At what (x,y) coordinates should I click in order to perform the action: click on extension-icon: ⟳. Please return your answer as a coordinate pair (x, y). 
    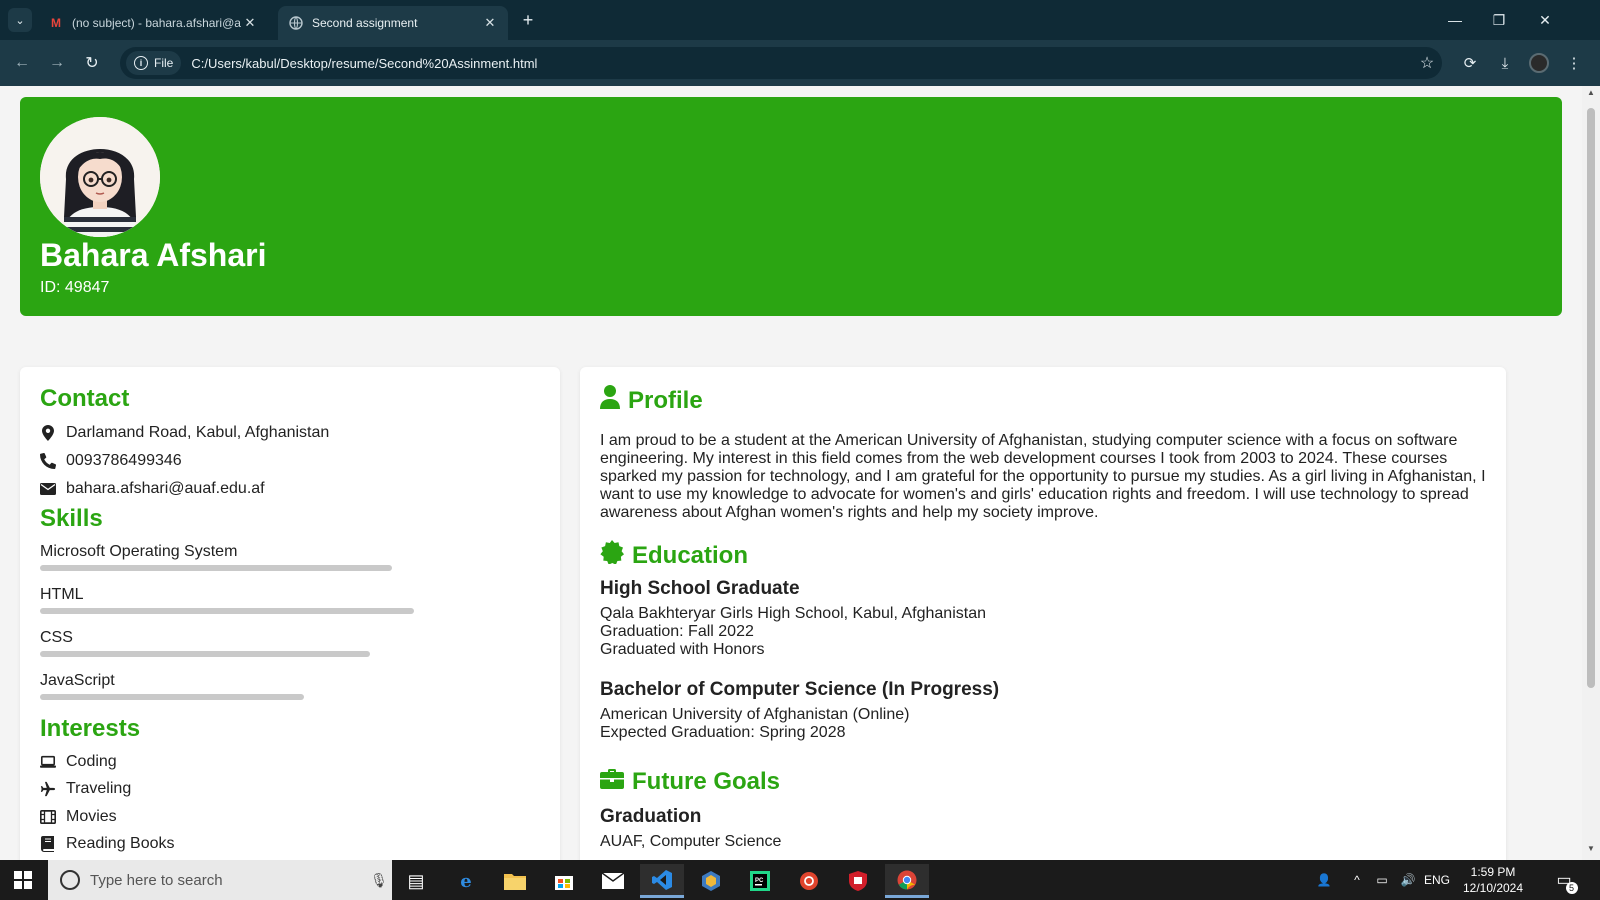
    Looking at the image, I should click on (1470, 63).